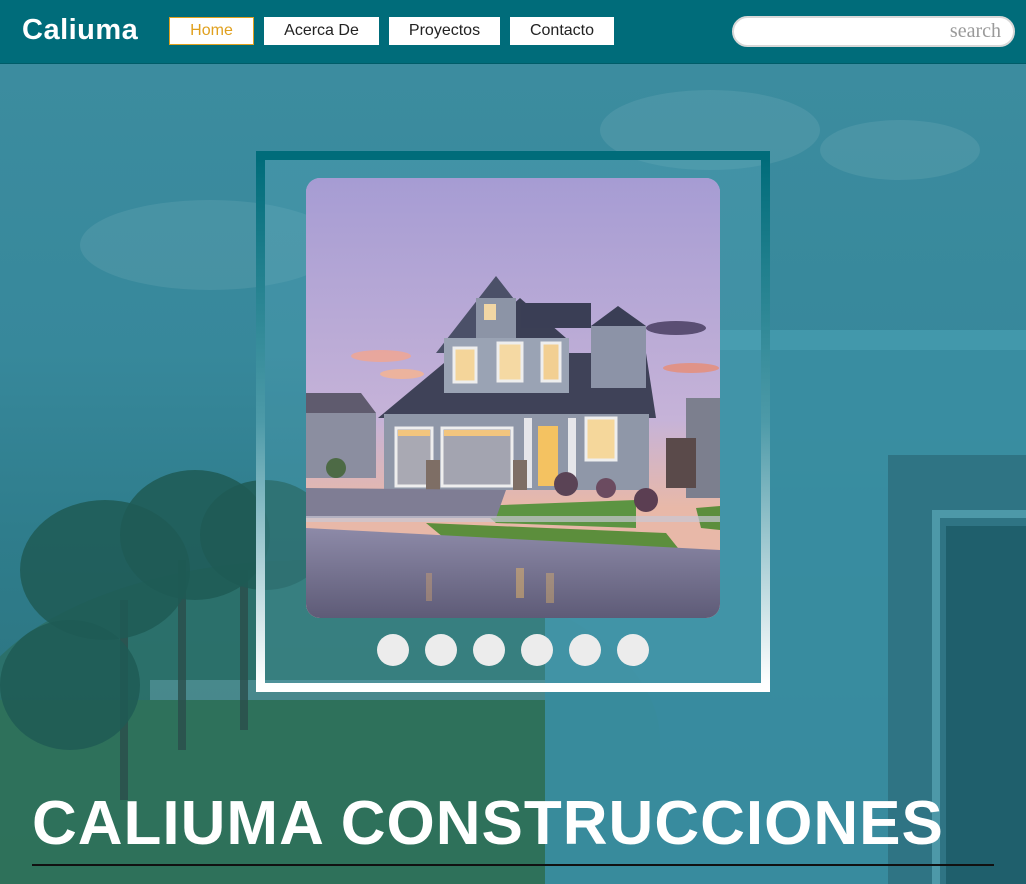  Describe the element at coordinates (873, 31) in the screenshot. I see `search-input` at that location.